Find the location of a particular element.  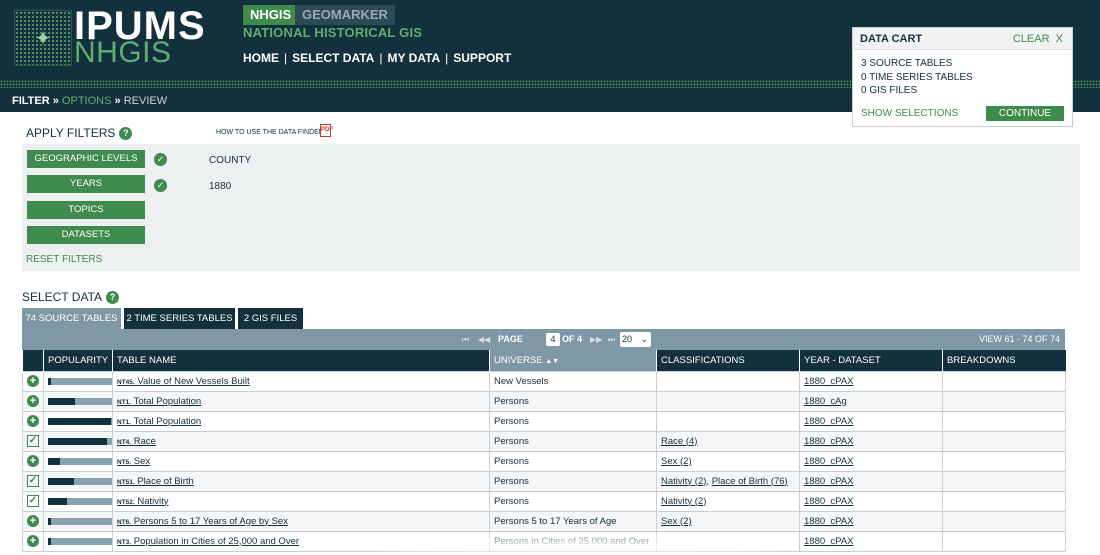

next-page-icon: ▶▶ is located at coordinates (596, 339).